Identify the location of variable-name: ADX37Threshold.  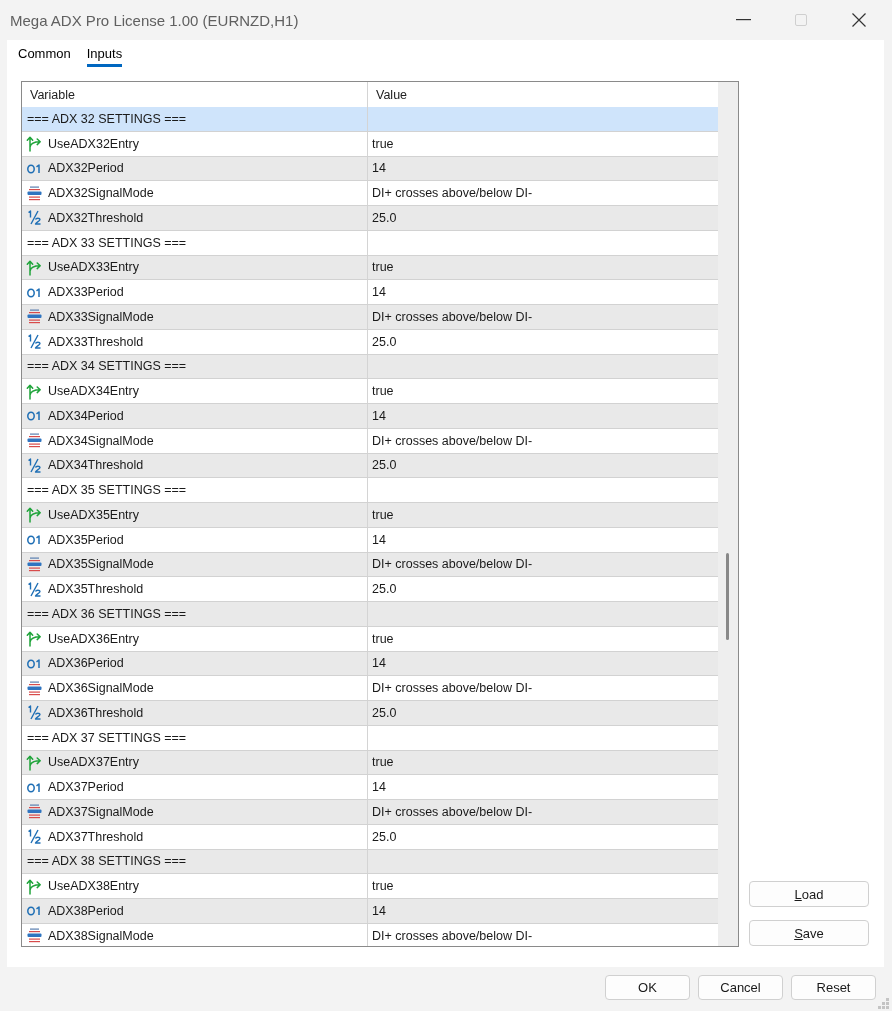
(96, 836).